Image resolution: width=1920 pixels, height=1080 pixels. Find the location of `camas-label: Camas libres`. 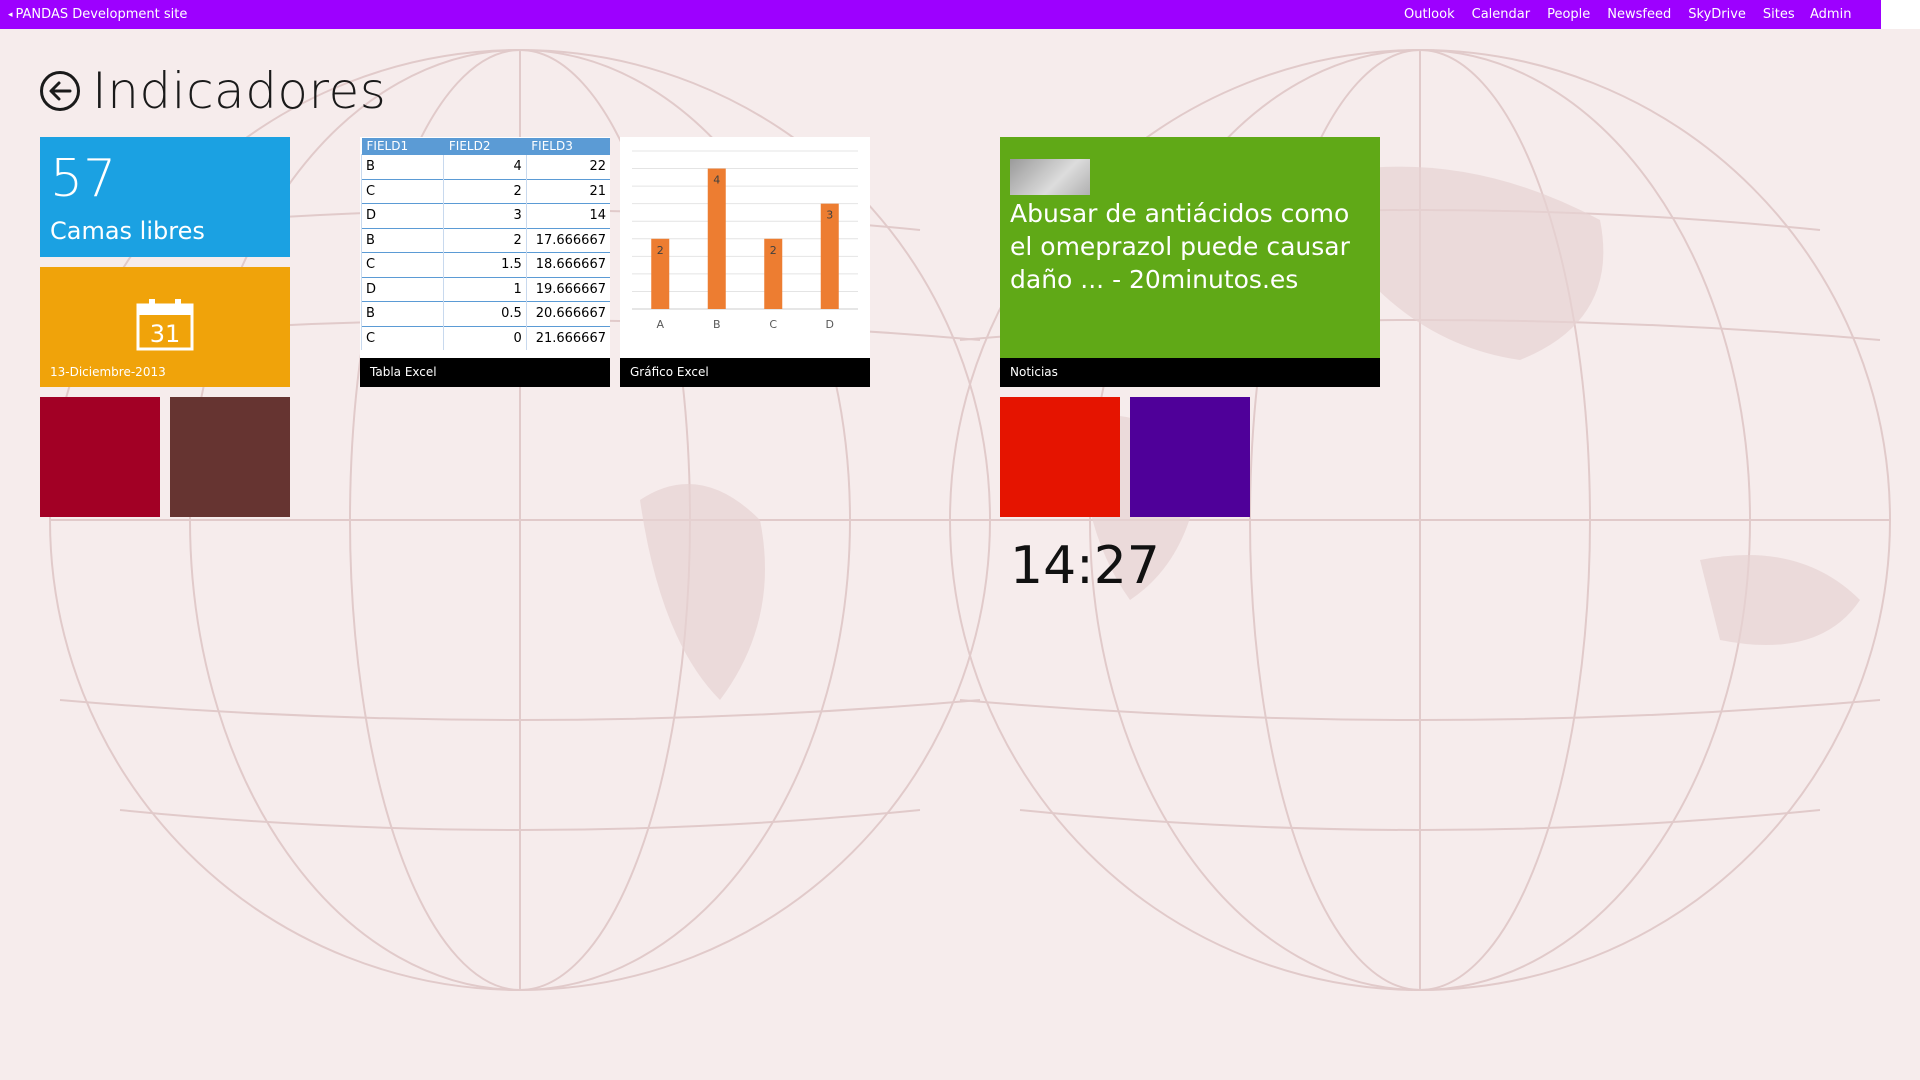

camas-label: Camas libres is located at coordinates (127, 231).